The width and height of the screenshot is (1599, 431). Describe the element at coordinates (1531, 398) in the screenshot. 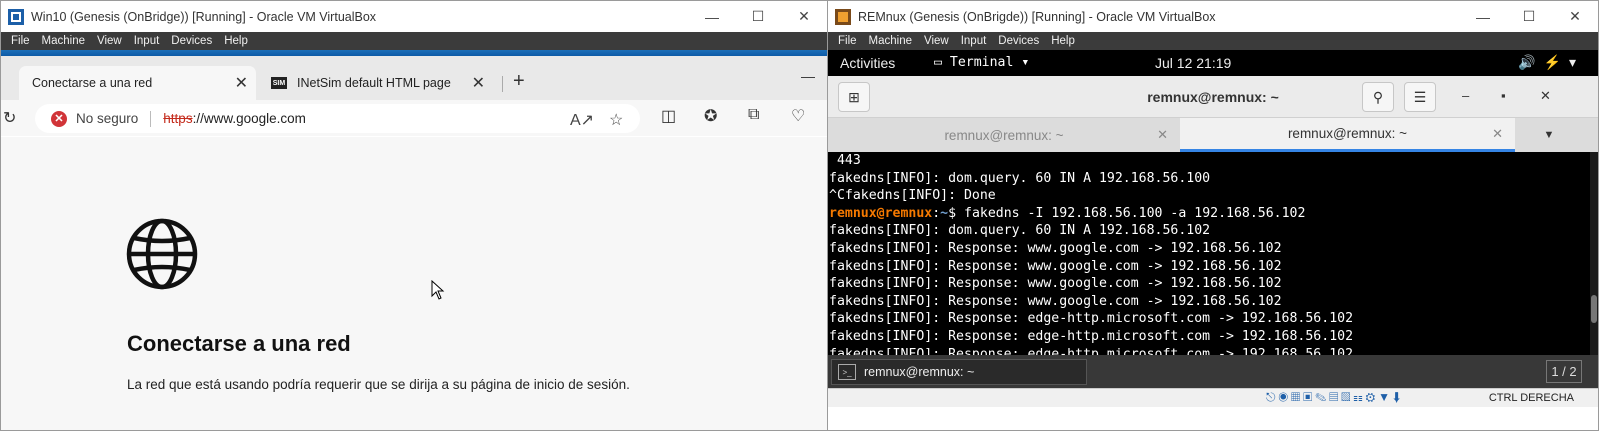

I see `host-key-label: CTRL DERECHA` at that location.